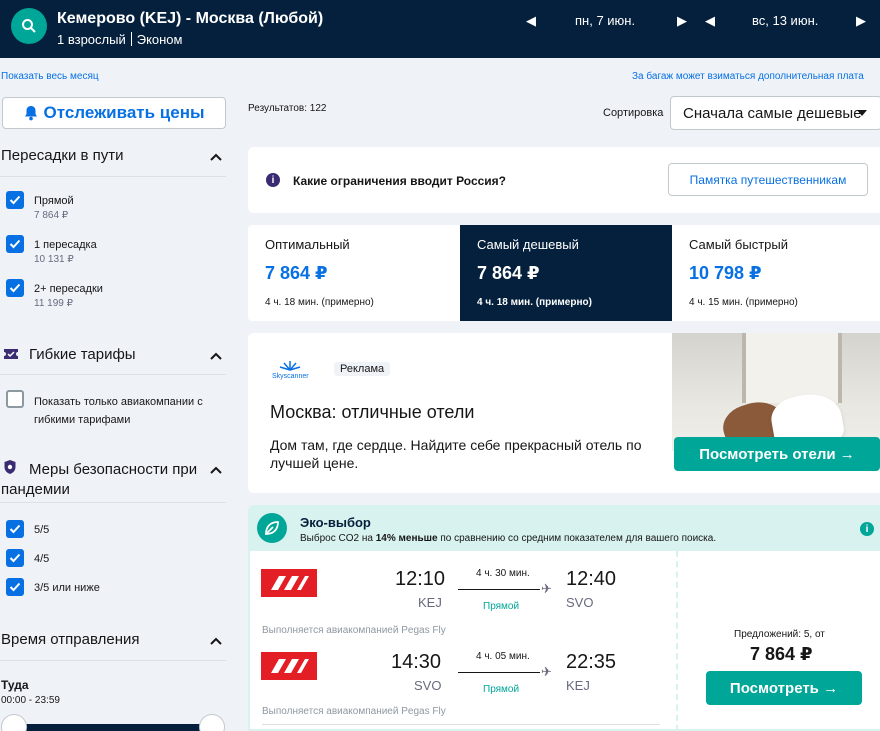 The height and width of the screenshot is (731, 880). What do you see at coordinates (113, 727) in the screenshot?
I see `departure-time-slider` at bounding box center [113, 727].